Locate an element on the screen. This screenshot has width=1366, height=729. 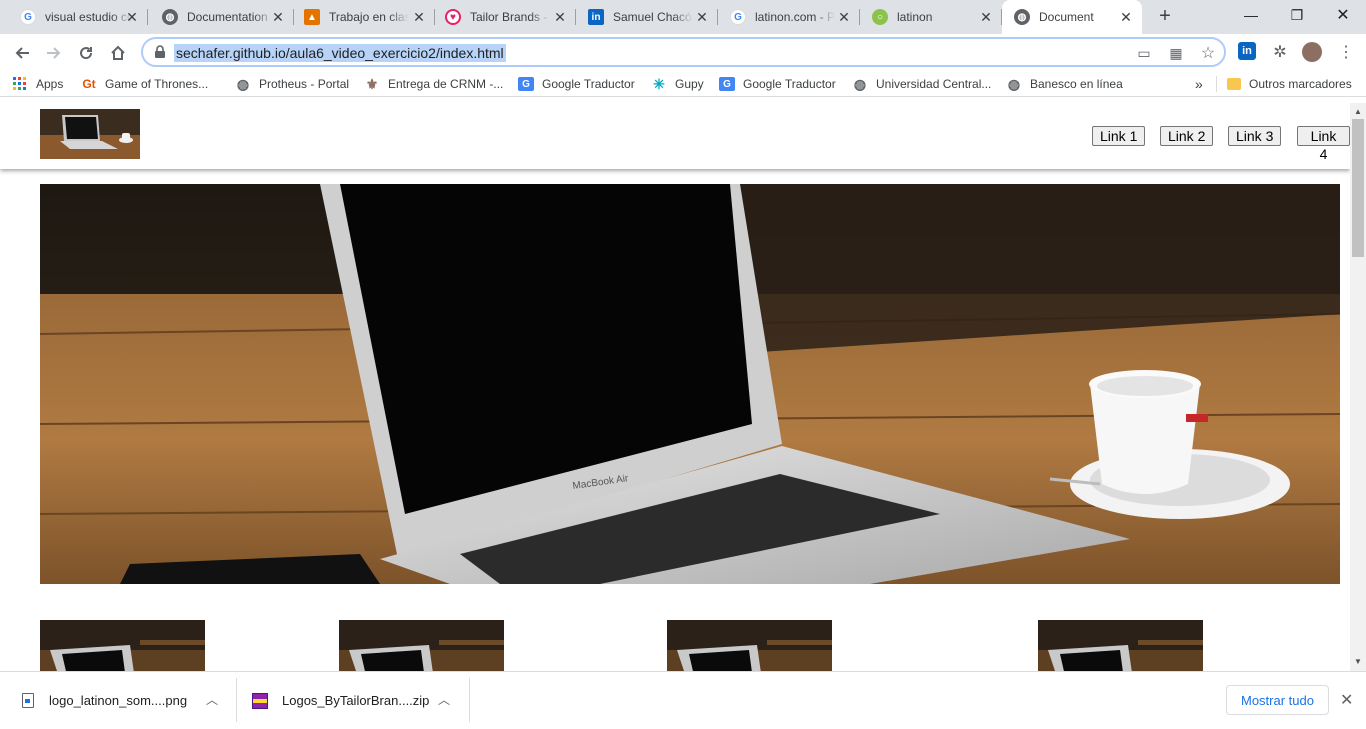
bookmark-banesco: ◍ Banesco en línea is located at coordinates (1064, 84).